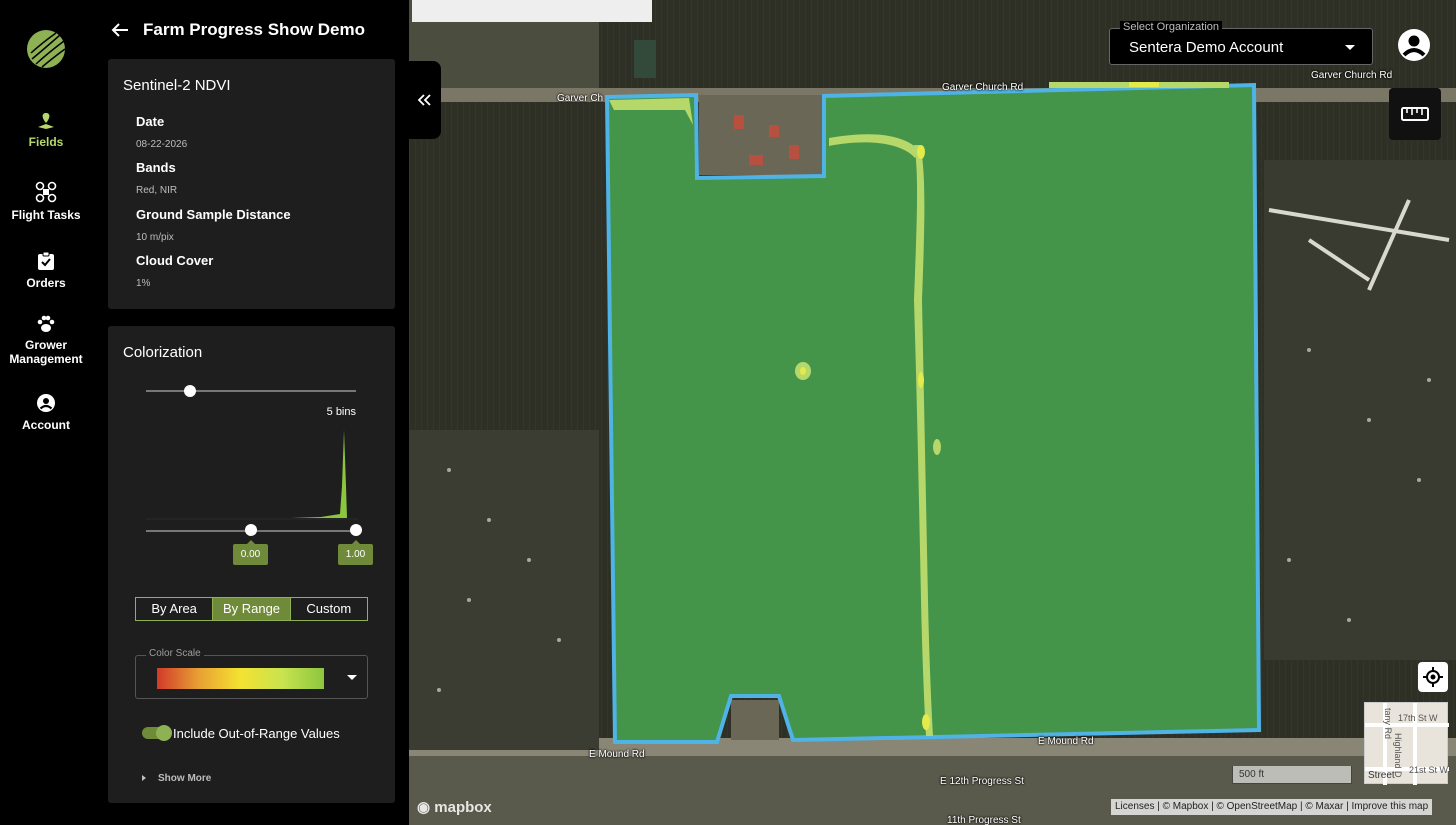 The height and width of the screenshot is (825, 1456). I want to click on organization-select: Select Organization Sentera Demo Account, so click(1241, 43).